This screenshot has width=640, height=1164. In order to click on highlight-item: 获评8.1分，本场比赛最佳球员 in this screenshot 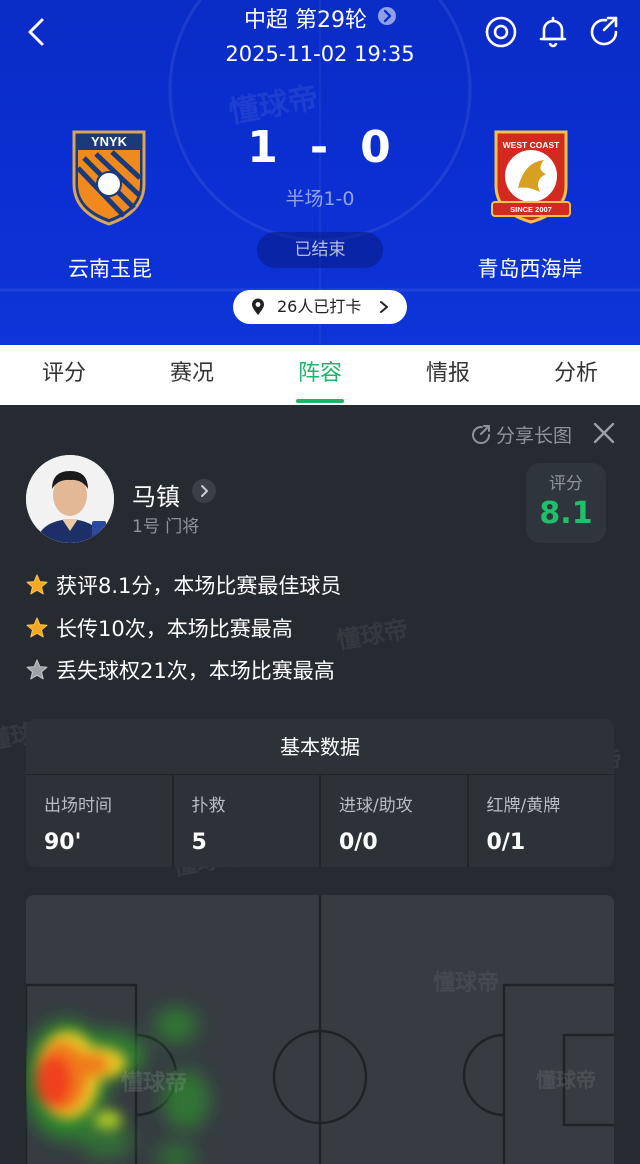, I will do `click(183, 586)`.